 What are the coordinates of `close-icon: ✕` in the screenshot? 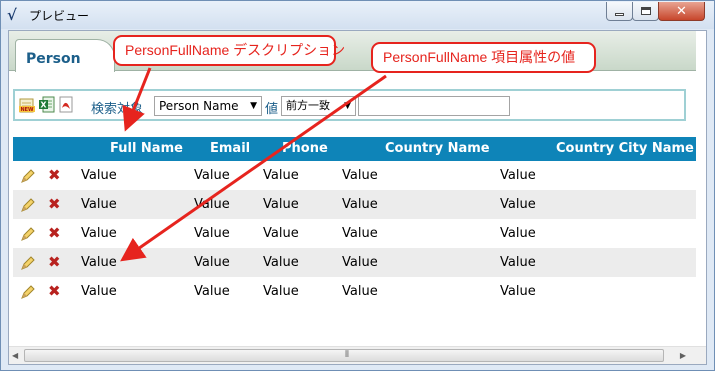 It's located at (681, 11).